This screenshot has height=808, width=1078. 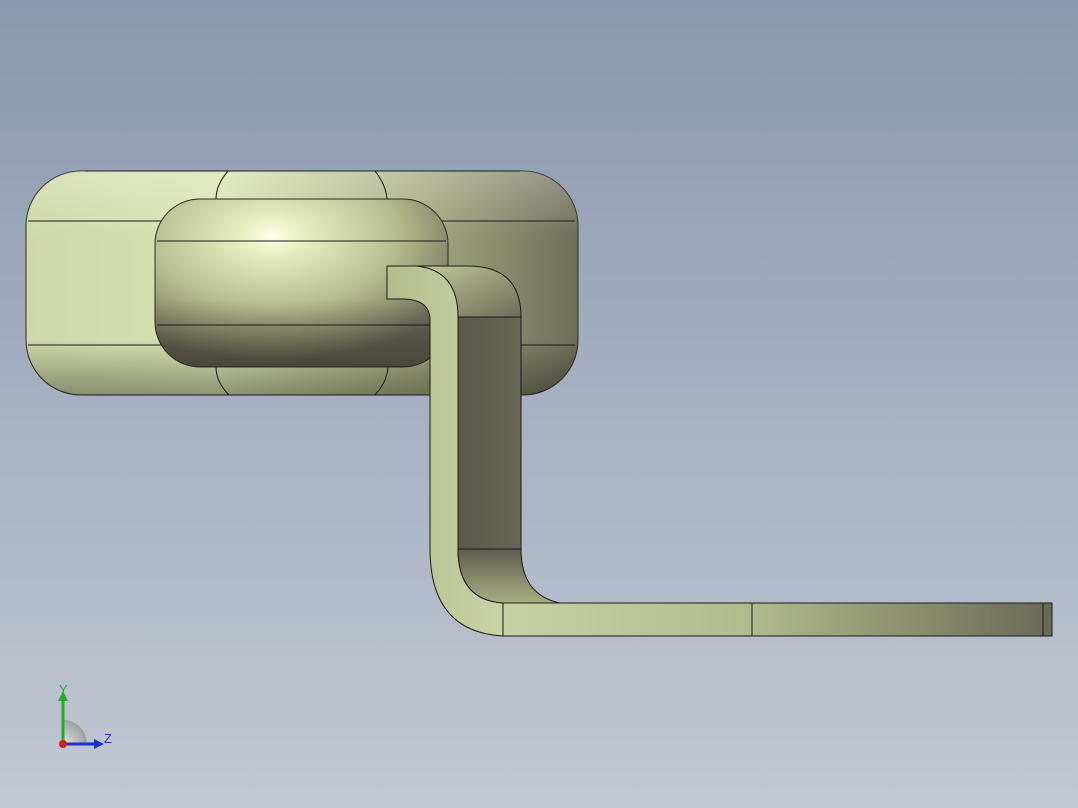 What do you see at coordinates (63, 690) in the screenshot?
I see `y-axis-label: Y` at bounding box center [63, 690].